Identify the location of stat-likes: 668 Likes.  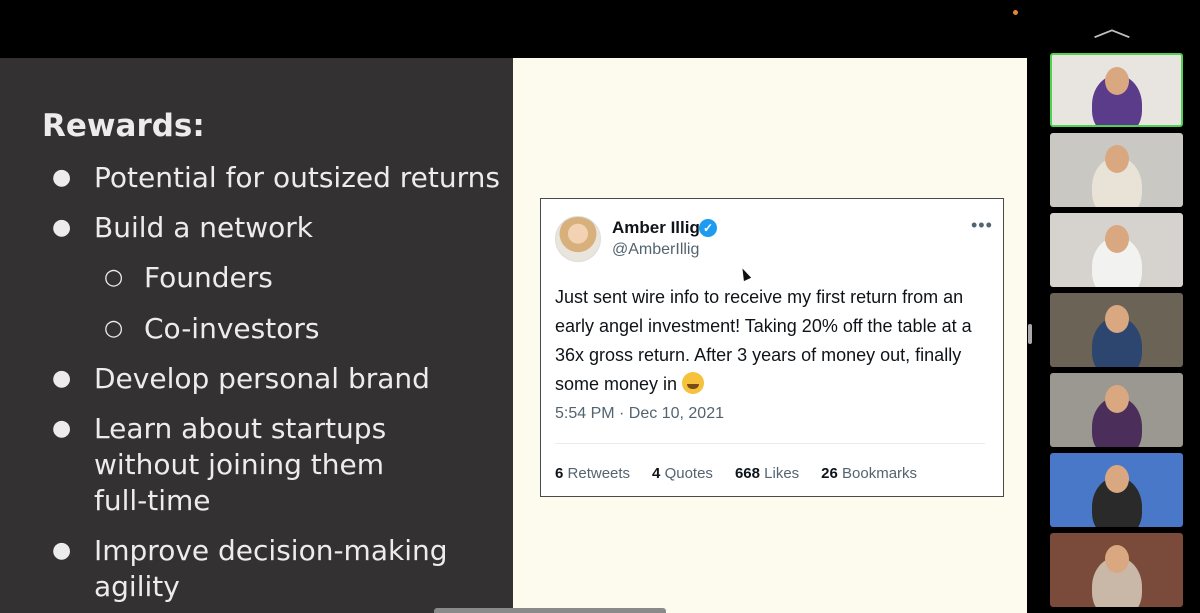
(767, 473).